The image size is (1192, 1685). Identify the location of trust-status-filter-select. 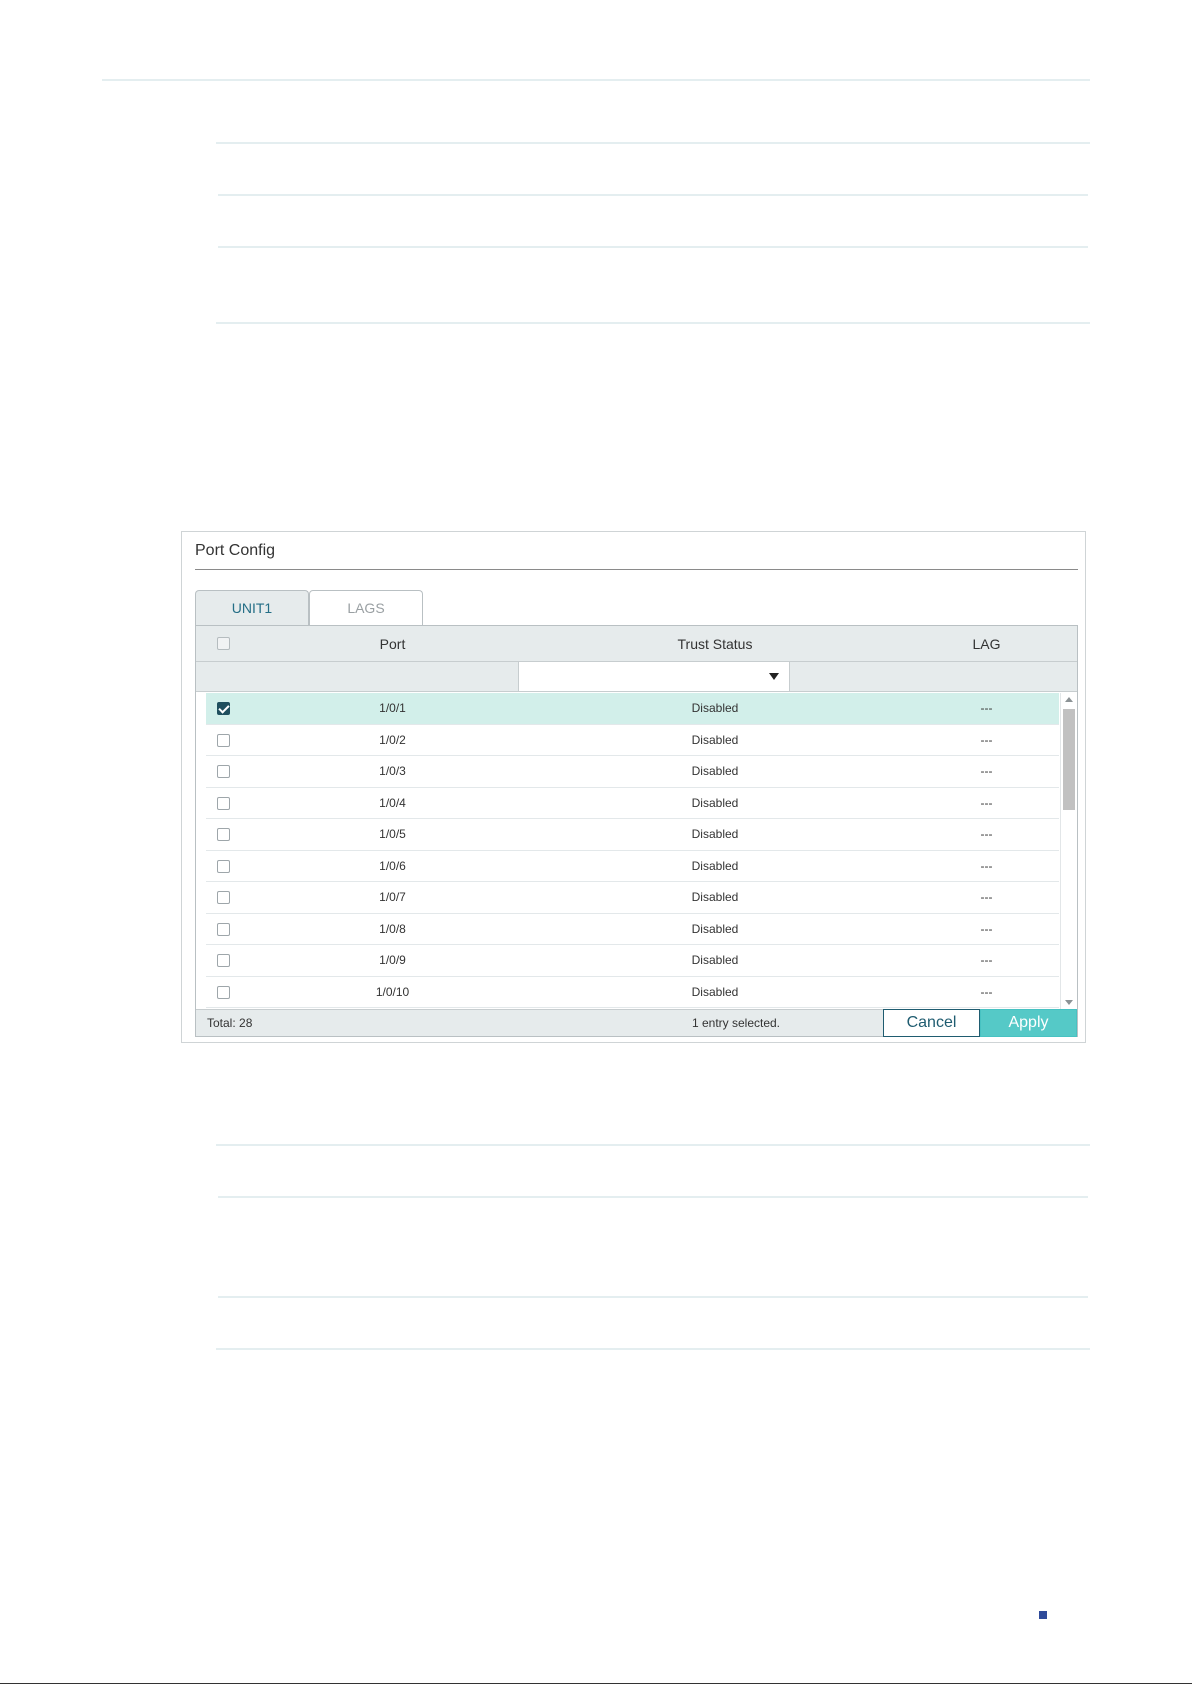
(654, 676).